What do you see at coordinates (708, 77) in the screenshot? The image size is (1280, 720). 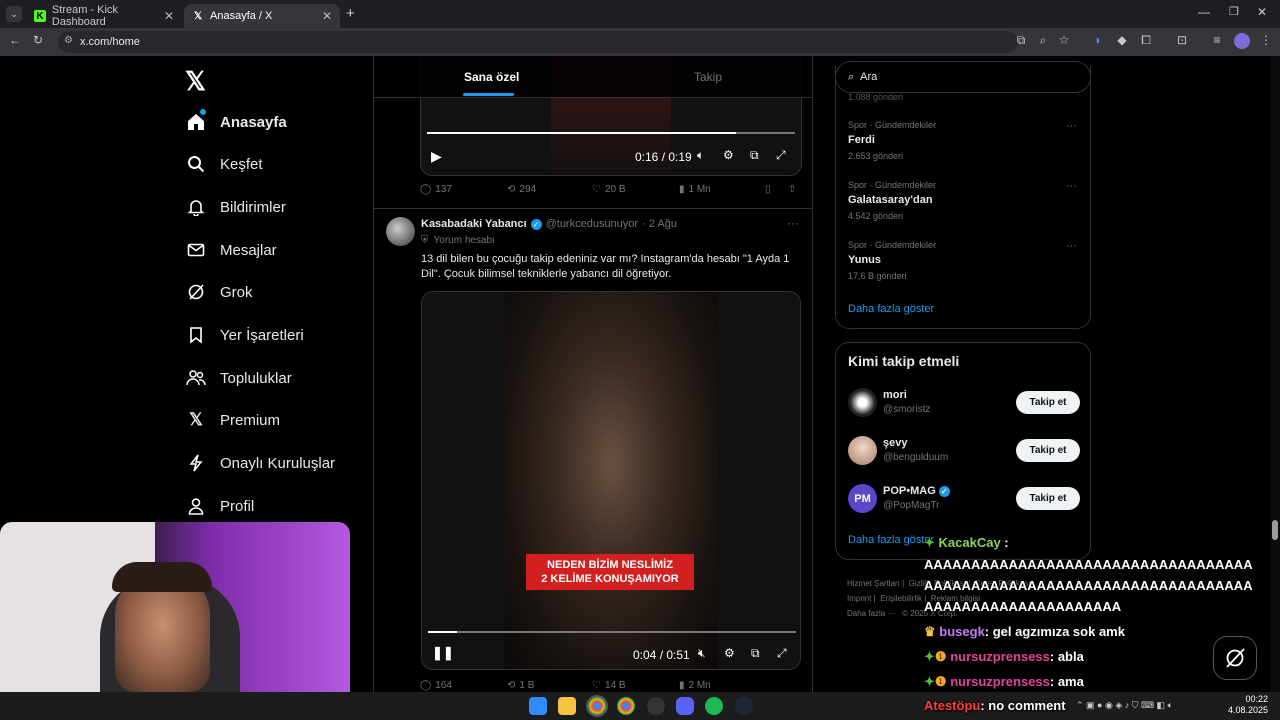 I see `tab-following: Takip` at bounding box center [708, 77].